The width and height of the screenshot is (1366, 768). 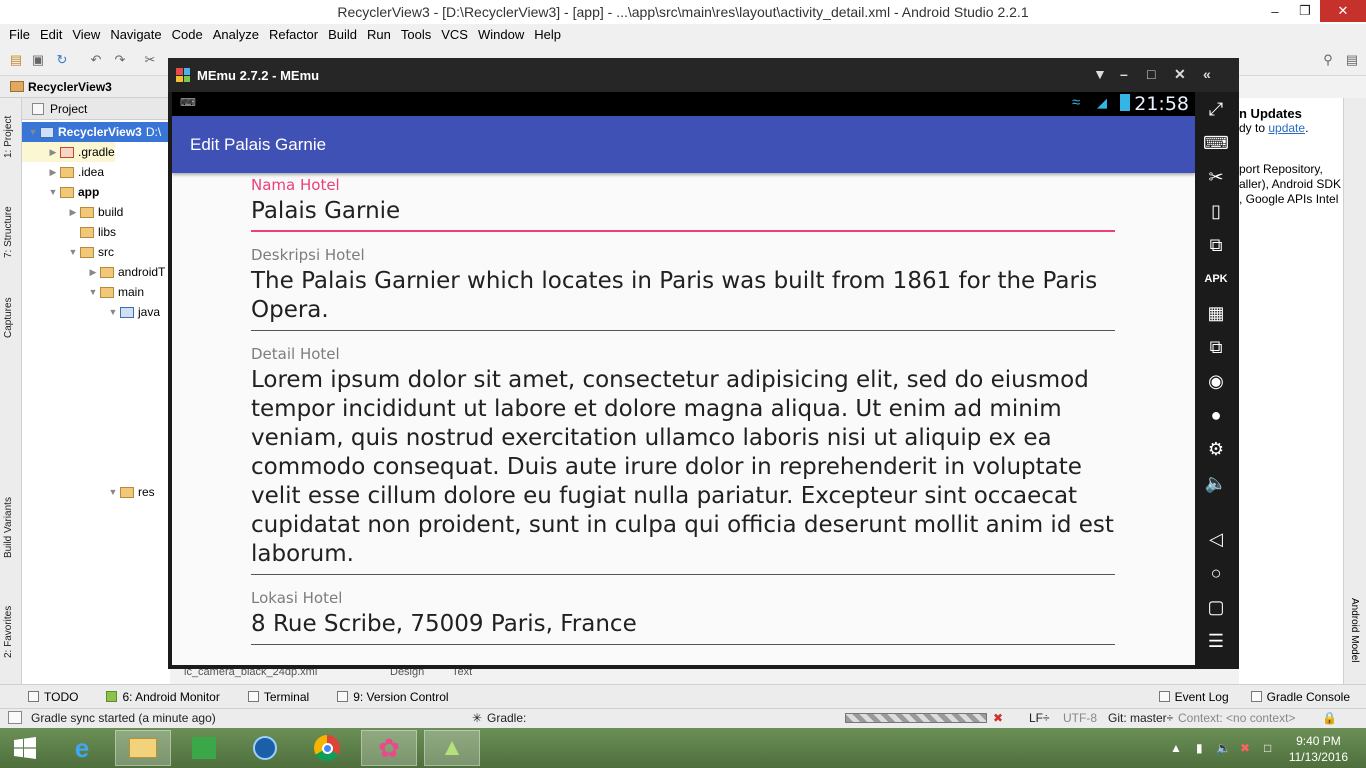 I want to click on back-icon: ◁, so click(x=1216, y=539).